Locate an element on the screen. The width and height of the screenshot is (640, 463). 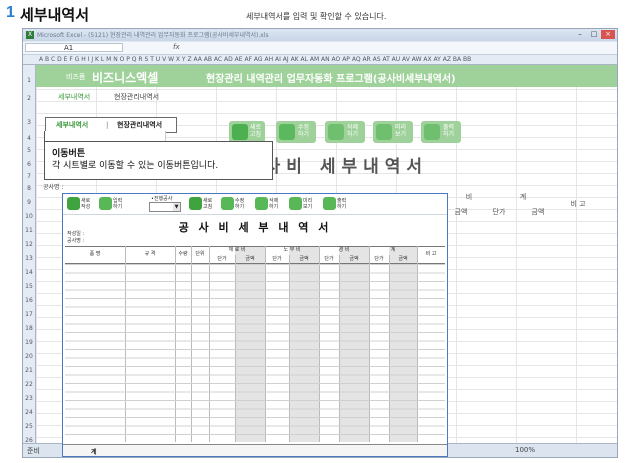
footer-total-label: 계 is located at coordinates (94, 452).